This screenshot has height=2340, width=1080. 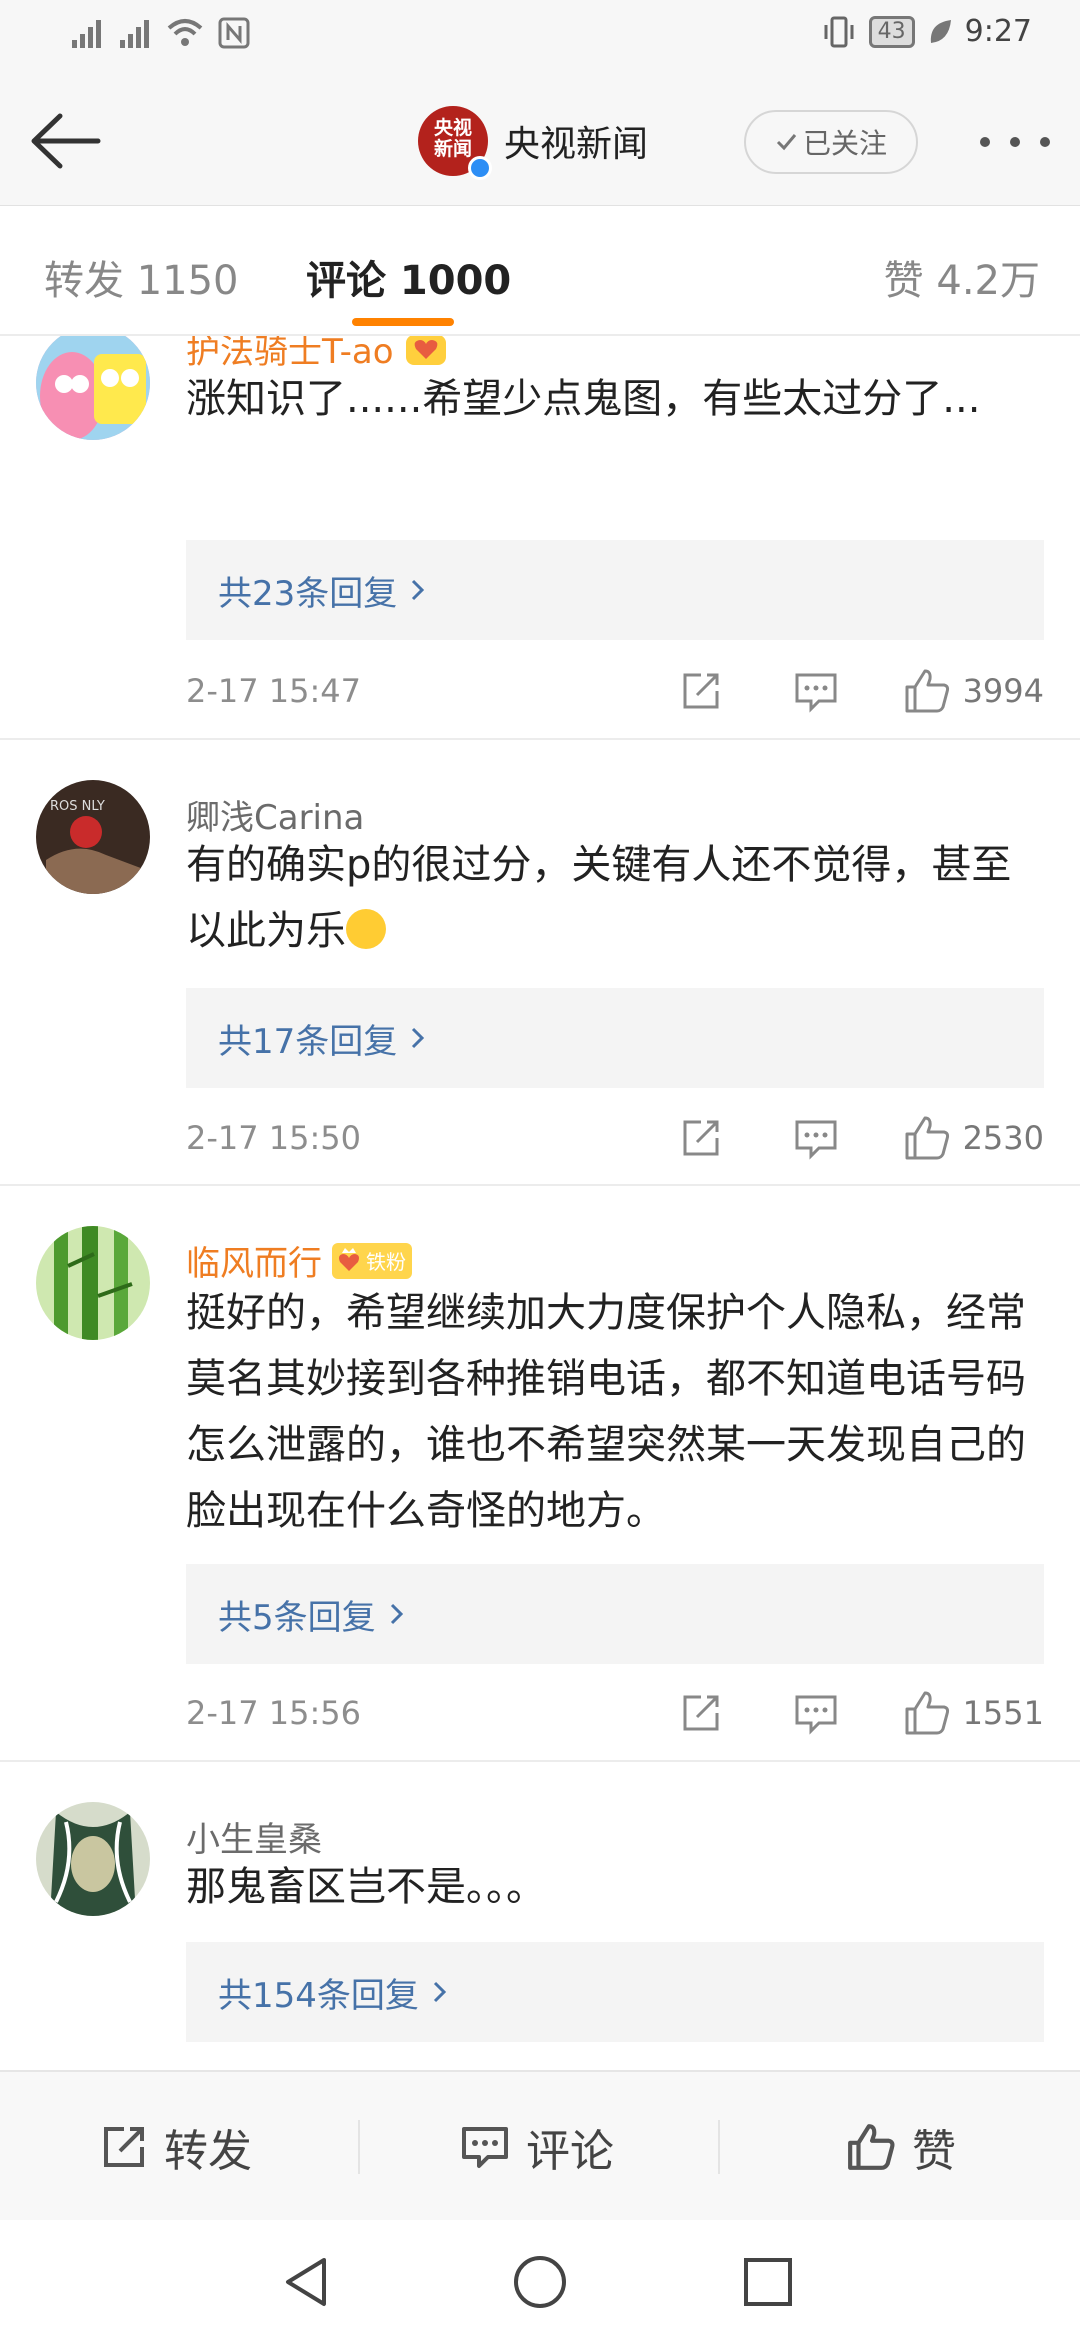 What do you see at coordinates (615, 1713) in the screenshot?
I see `comment-footer: 2-17 15:56 1551` at bounding box center [615, 1713].